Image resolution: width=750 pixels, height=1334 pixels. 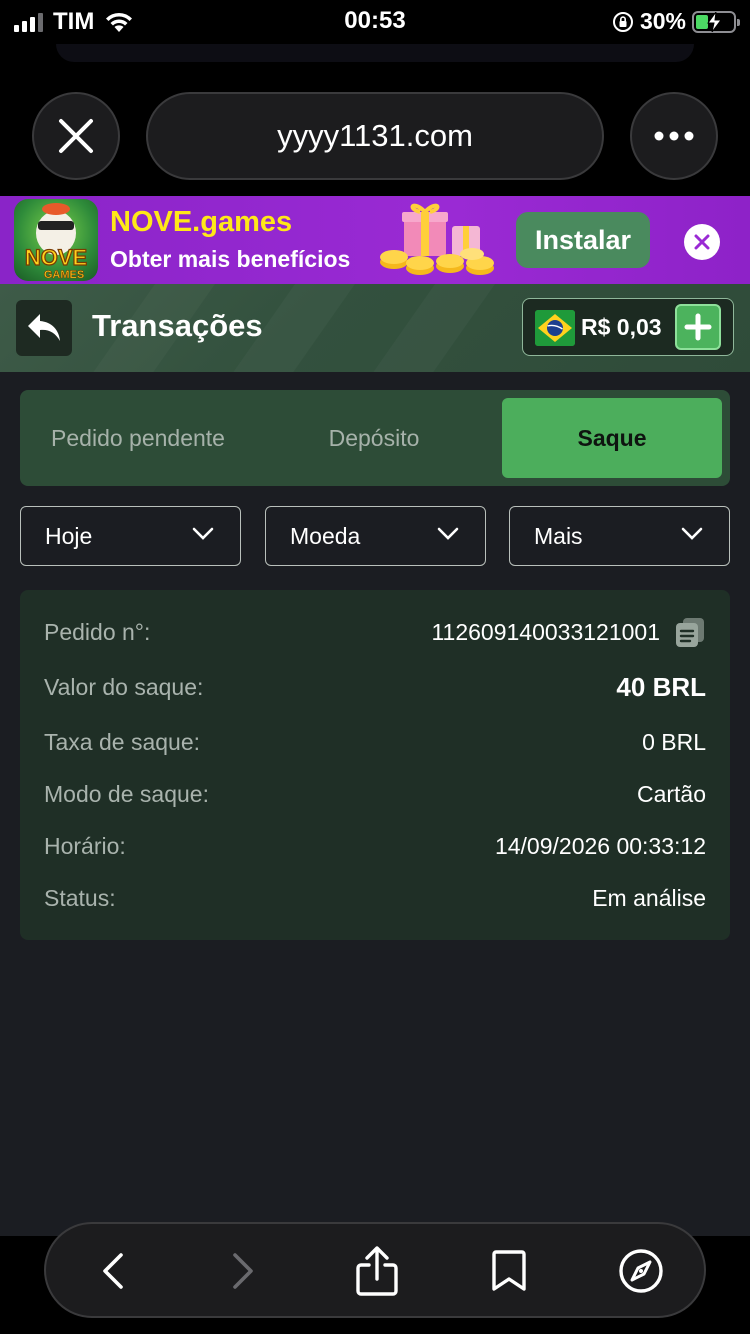 I want to click on plus-icon, so click(x=698, y=327).